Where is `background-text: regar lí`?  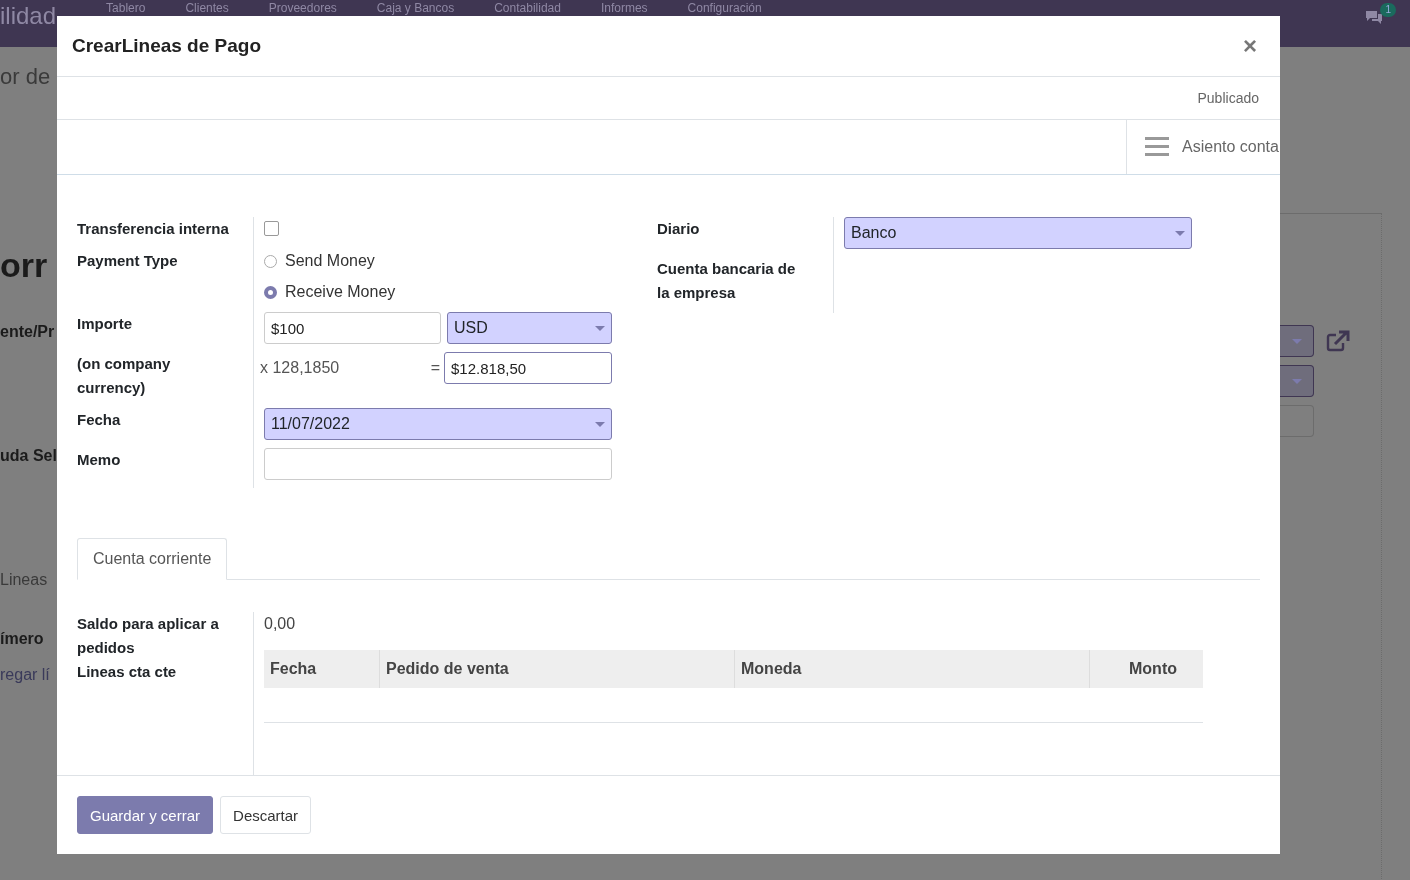
background-text: regar lí is located at coordinates (25, 674).